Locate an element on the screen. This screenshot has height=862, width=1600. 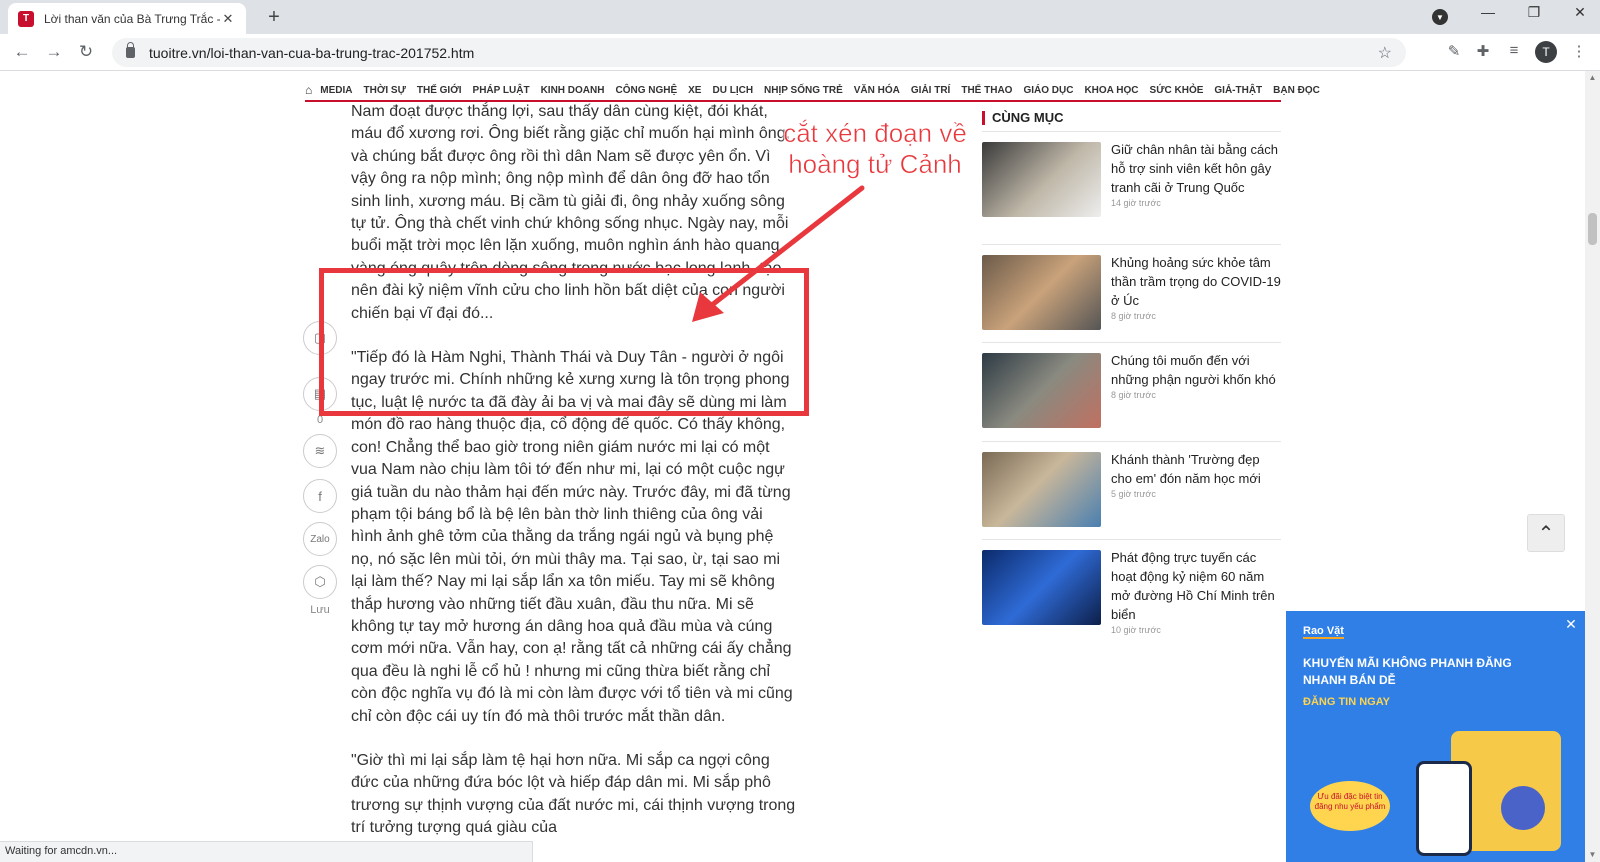
tuoitre-favicon-icon: T is located at coordinates (26, 18).